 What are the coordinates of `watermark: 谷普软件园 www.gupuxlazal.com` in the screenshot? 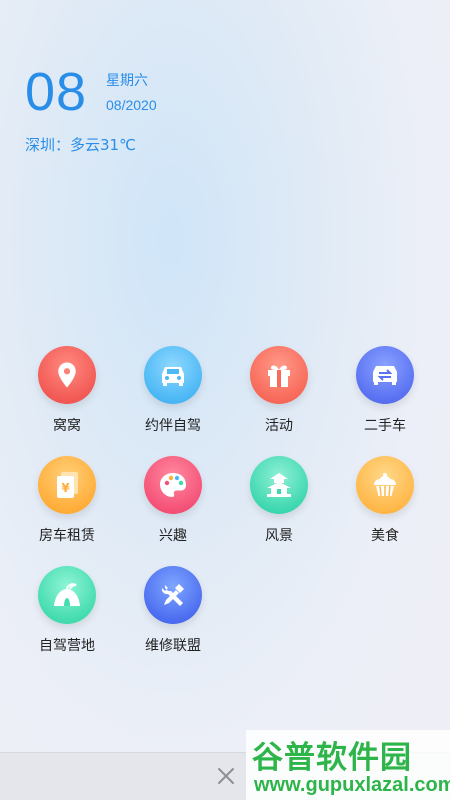 It's located at (348, 765).